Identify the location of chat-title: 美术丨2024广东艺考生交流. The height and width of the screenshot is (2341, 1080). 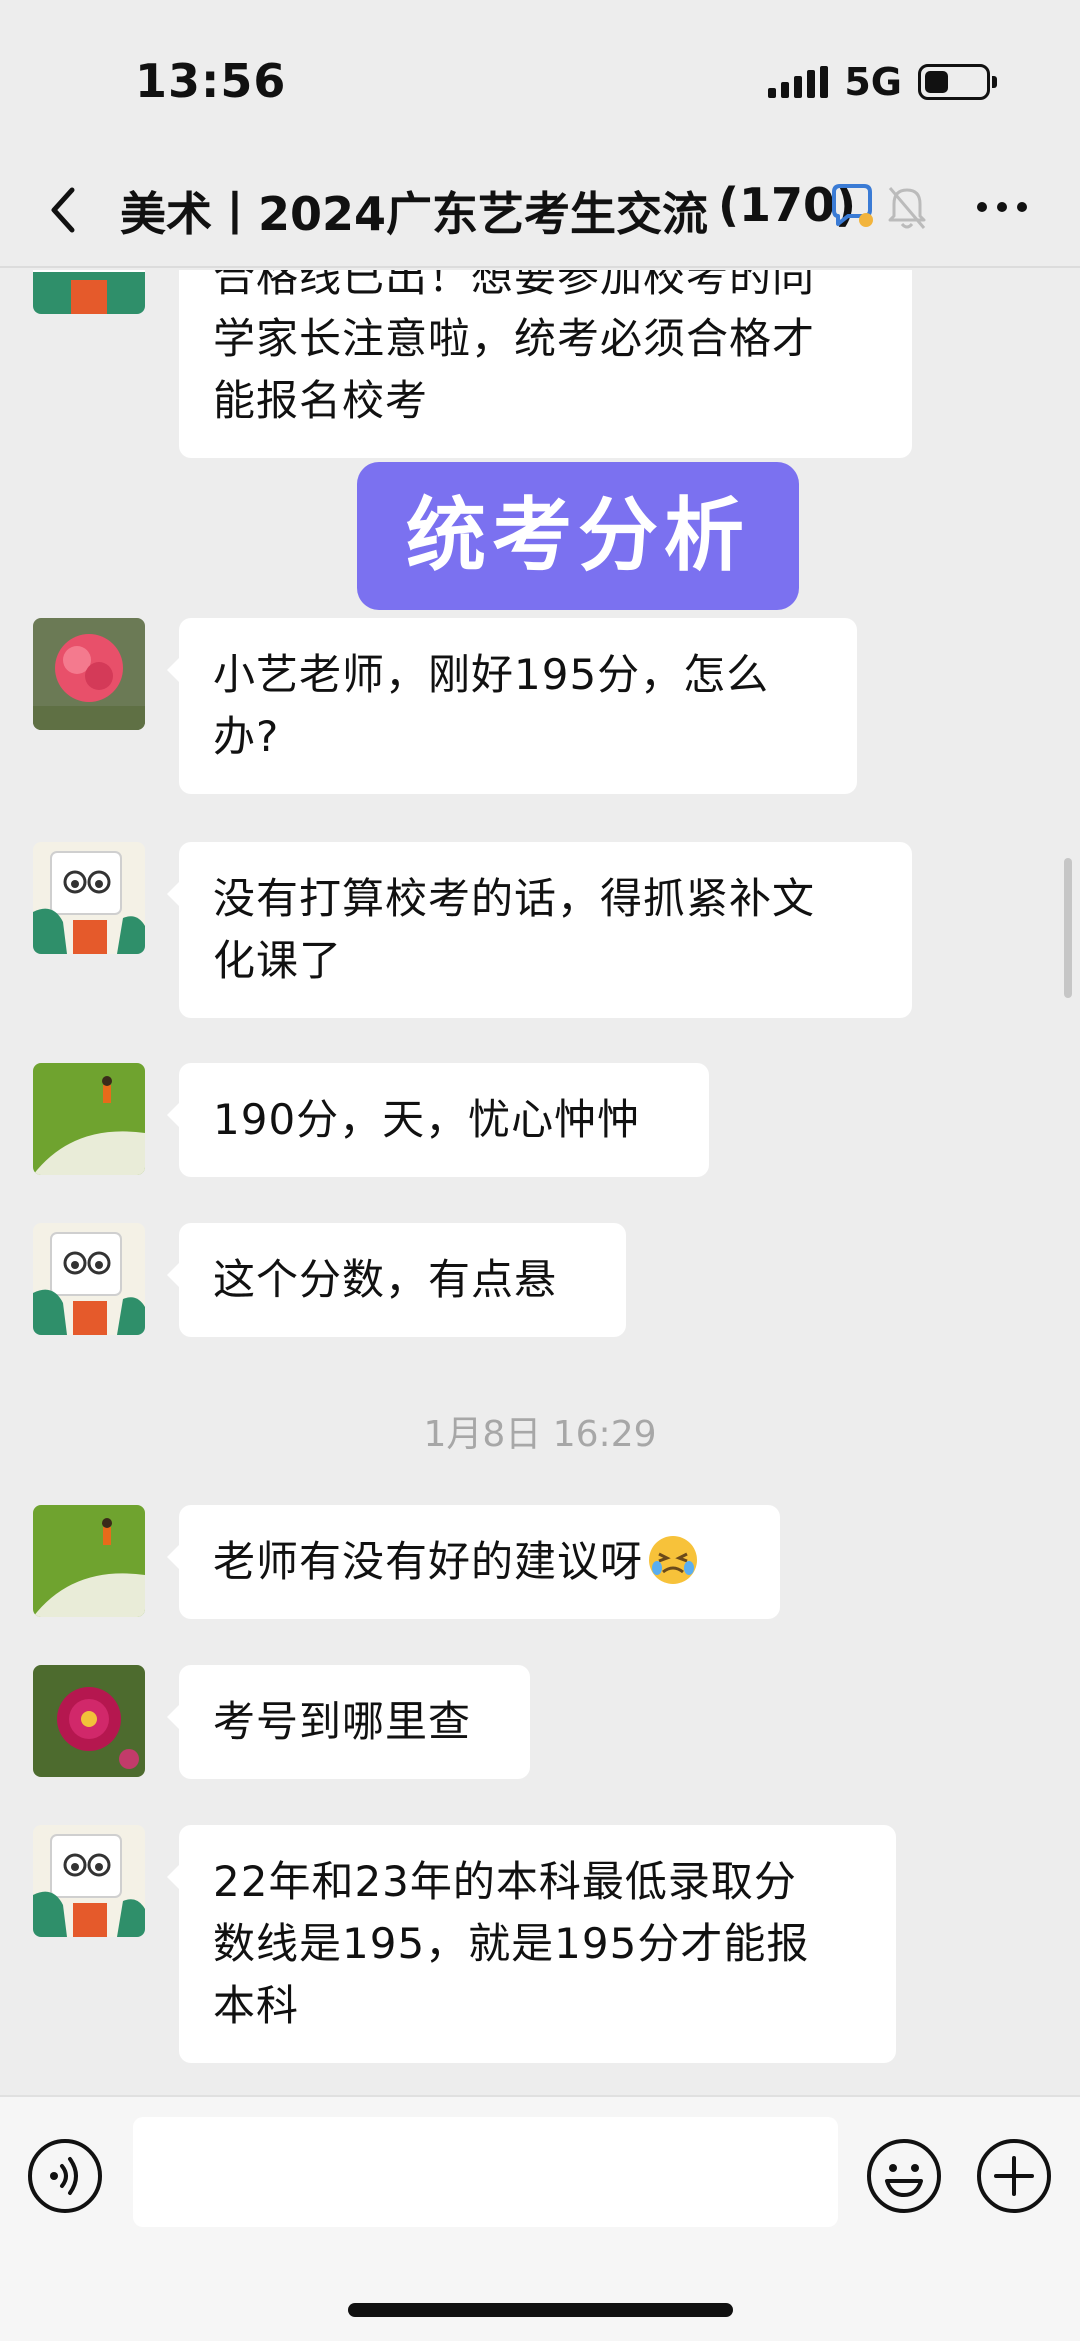
(470, 211).